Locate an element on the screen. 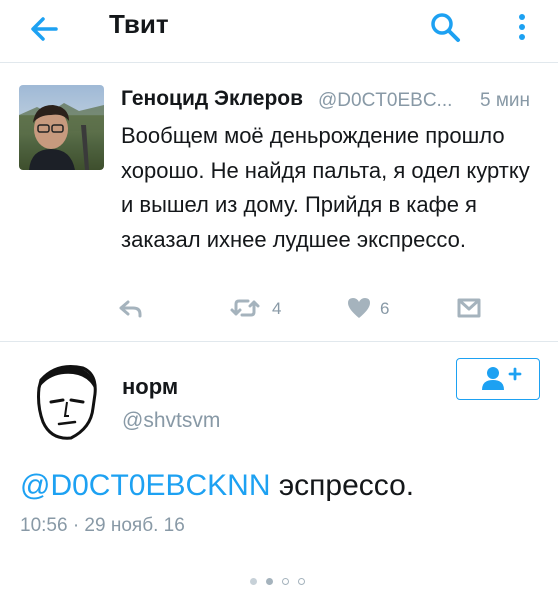  direct-message-button is located at coordinates (469, 308).